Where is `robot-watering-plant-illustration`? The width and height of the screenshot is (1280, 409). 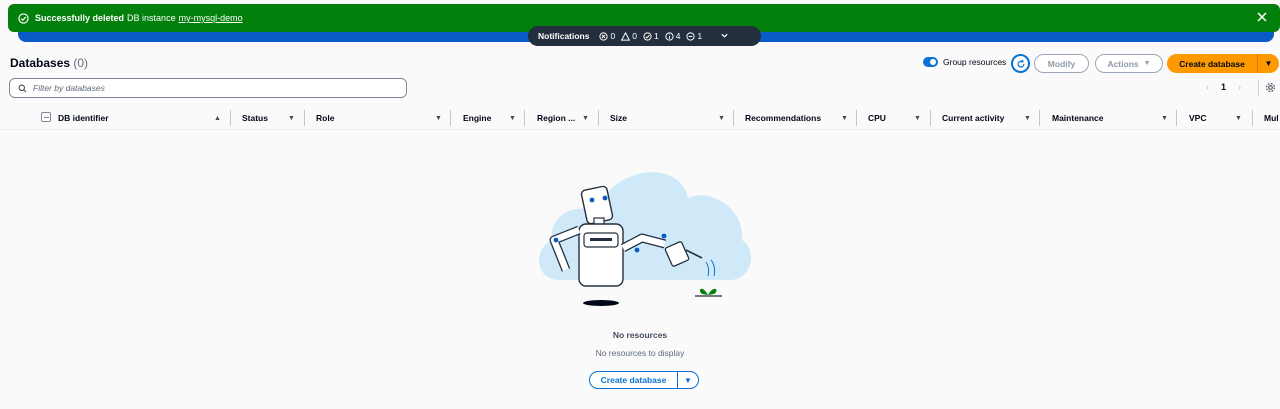
robot-watering-plant-illustration is located at coordinates (645, 239).